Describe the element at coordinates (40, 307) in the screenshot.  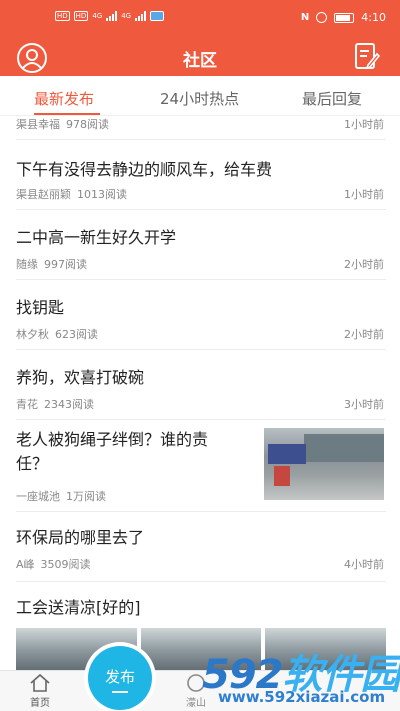
I see `post-title: 找钥匙` at that location.